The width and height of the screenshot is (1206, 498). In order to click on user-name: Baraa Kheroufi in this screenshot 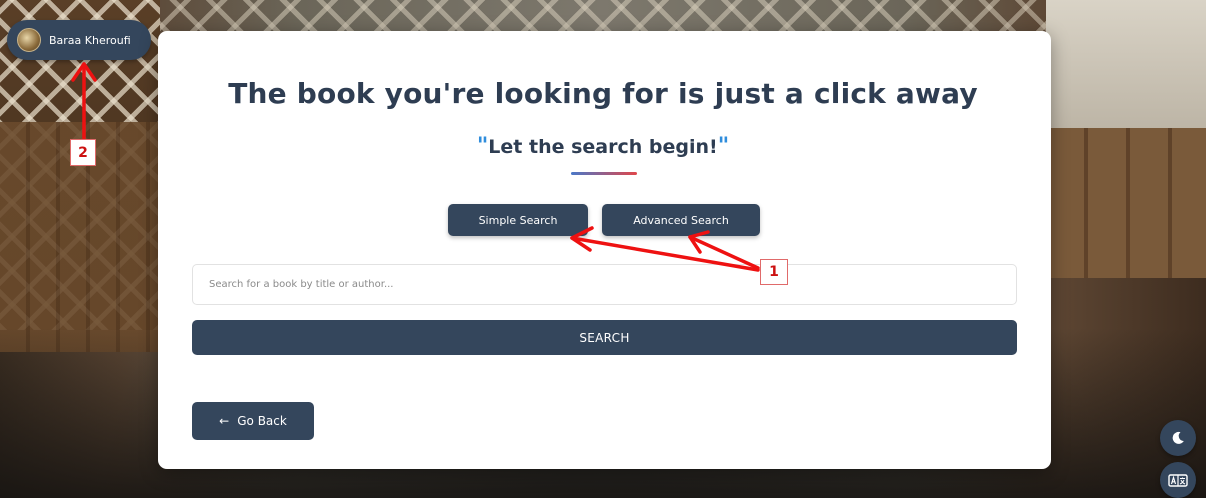, I will do `click(90, 40)`.